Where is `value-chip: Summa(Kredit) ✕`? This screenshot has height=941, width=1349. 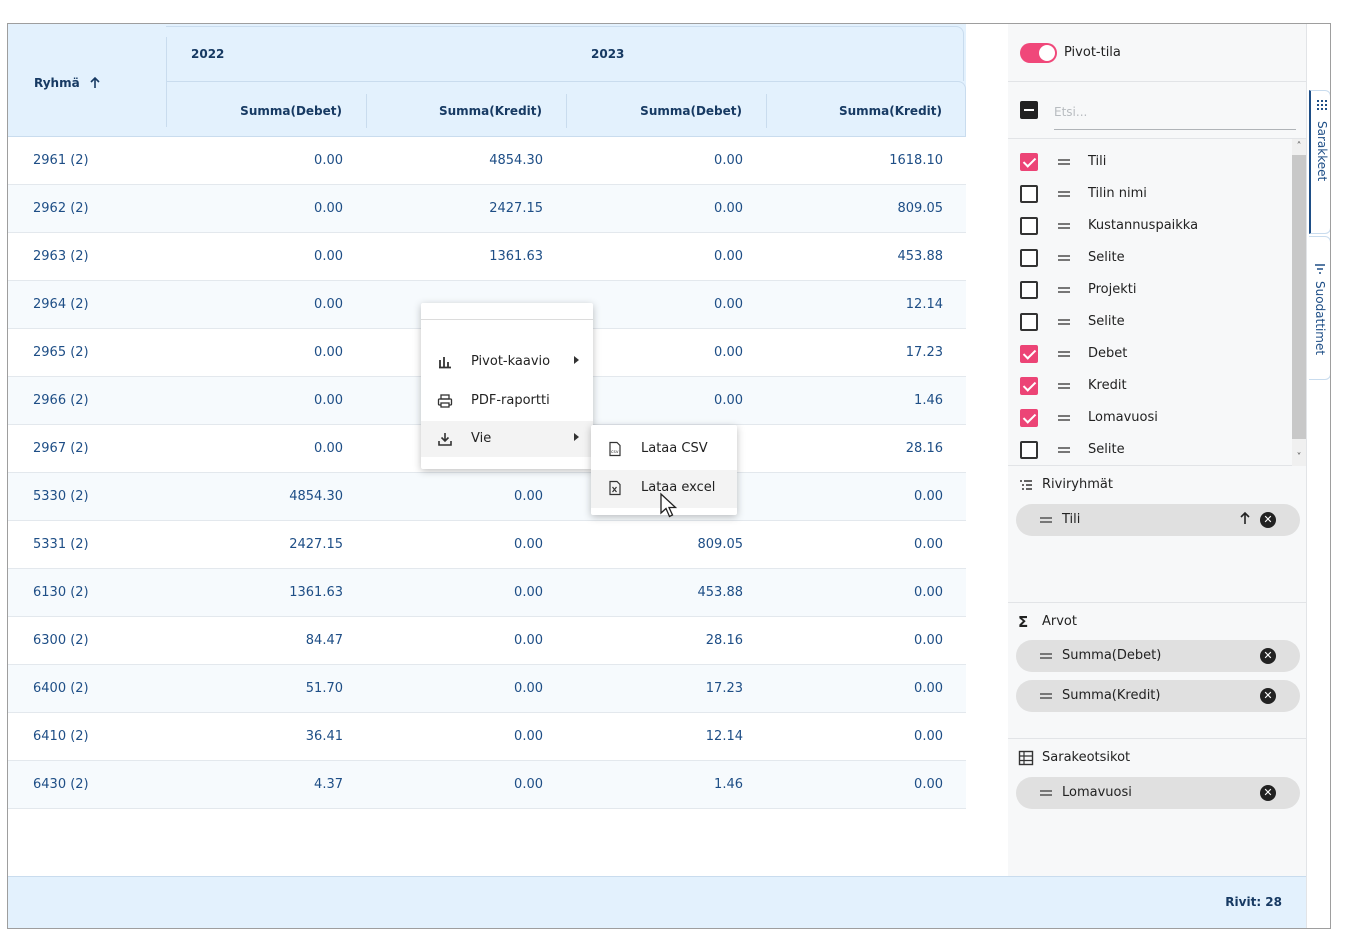
value-chip: Summa(Kredit) ✕ is located at coordinates (1158, 696).